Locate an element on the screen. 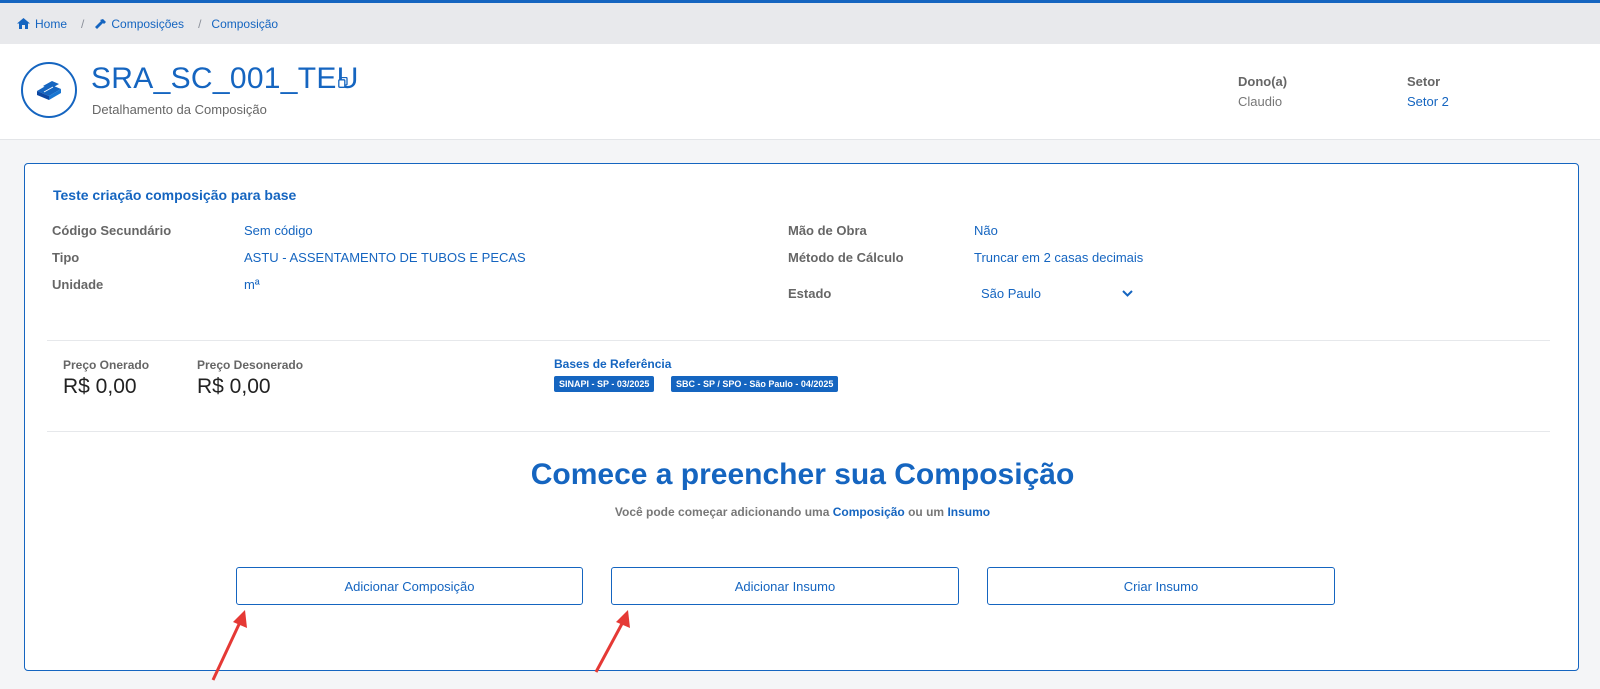  labor-label: Mão de Obra is located at coordinates (827, 230).